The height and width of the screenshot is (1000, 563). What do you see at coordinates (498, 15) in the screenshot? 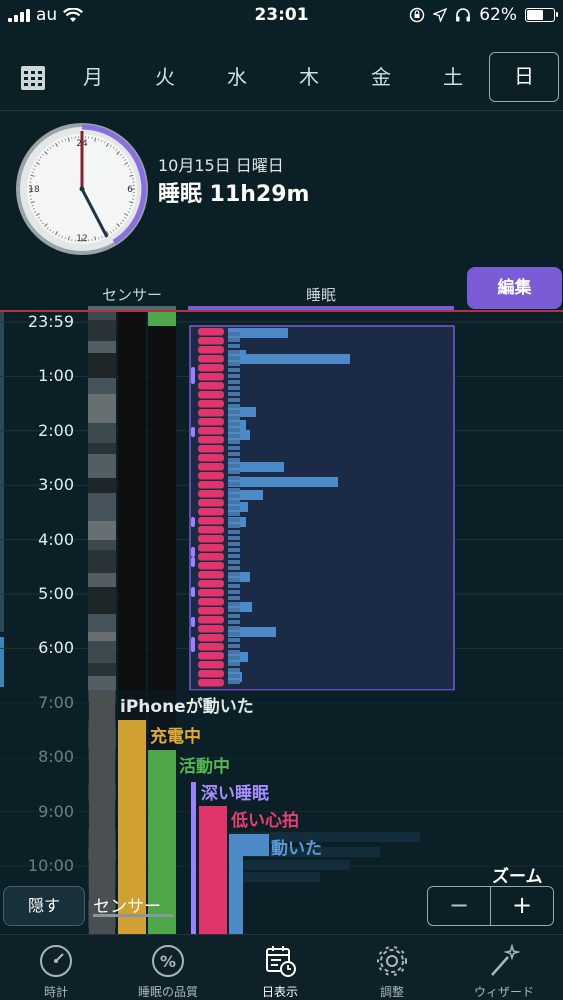
I see `battery-percent: 62%` at bounding box center [498, 15].